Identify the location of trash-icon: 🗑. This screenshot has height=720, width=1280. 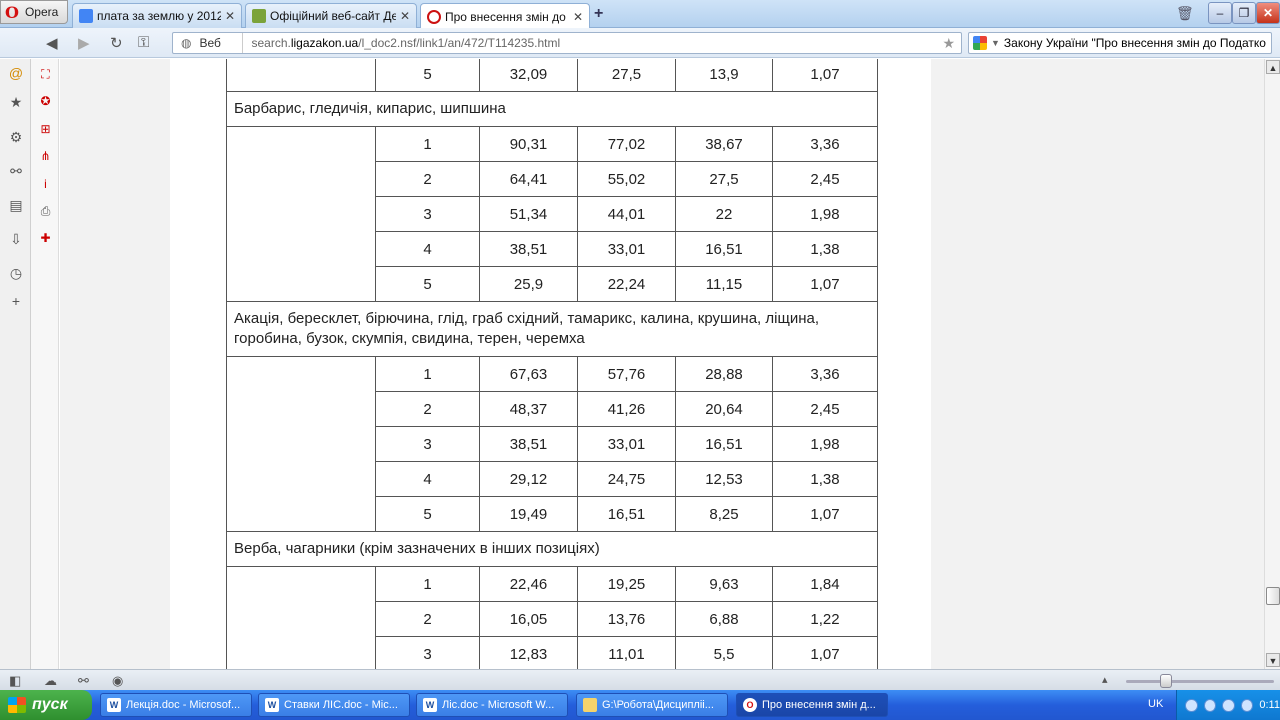
(1185, 13).